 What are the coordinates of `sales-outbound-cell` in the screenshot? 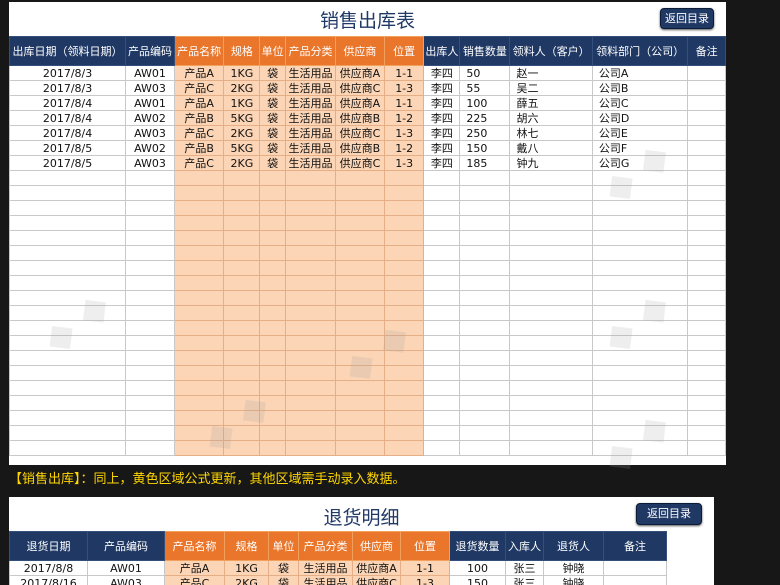 It's located at (706, 163).